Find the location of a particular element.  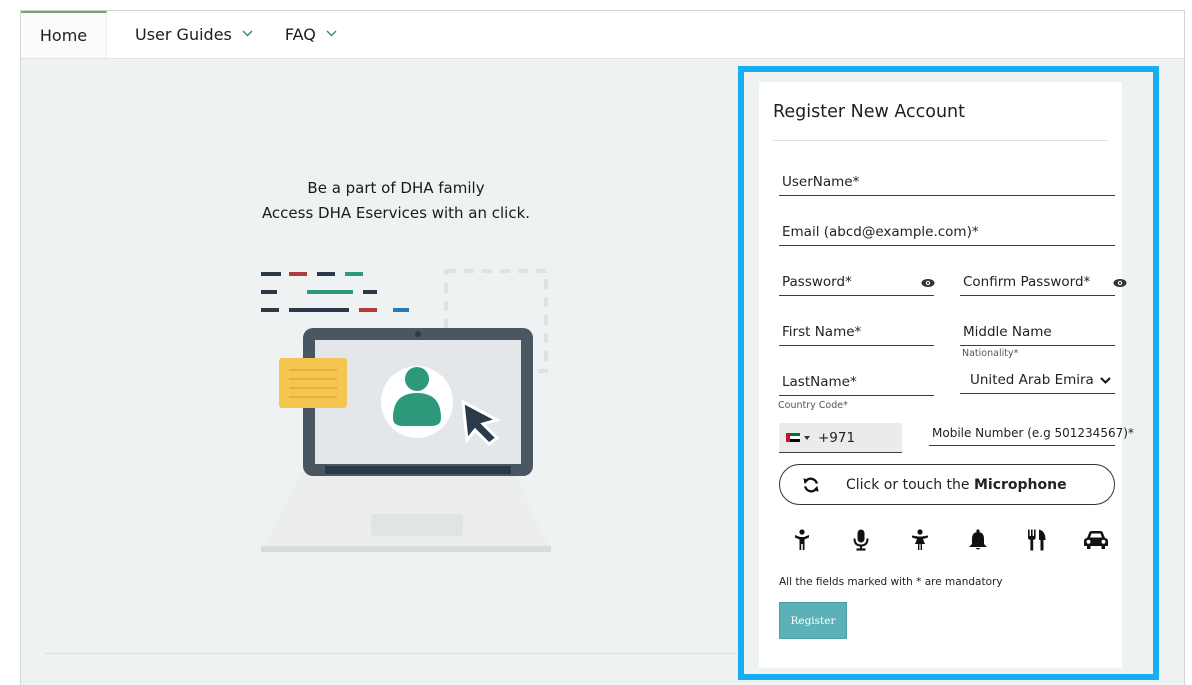

refresh-icon is located at coordinates (811, 485).